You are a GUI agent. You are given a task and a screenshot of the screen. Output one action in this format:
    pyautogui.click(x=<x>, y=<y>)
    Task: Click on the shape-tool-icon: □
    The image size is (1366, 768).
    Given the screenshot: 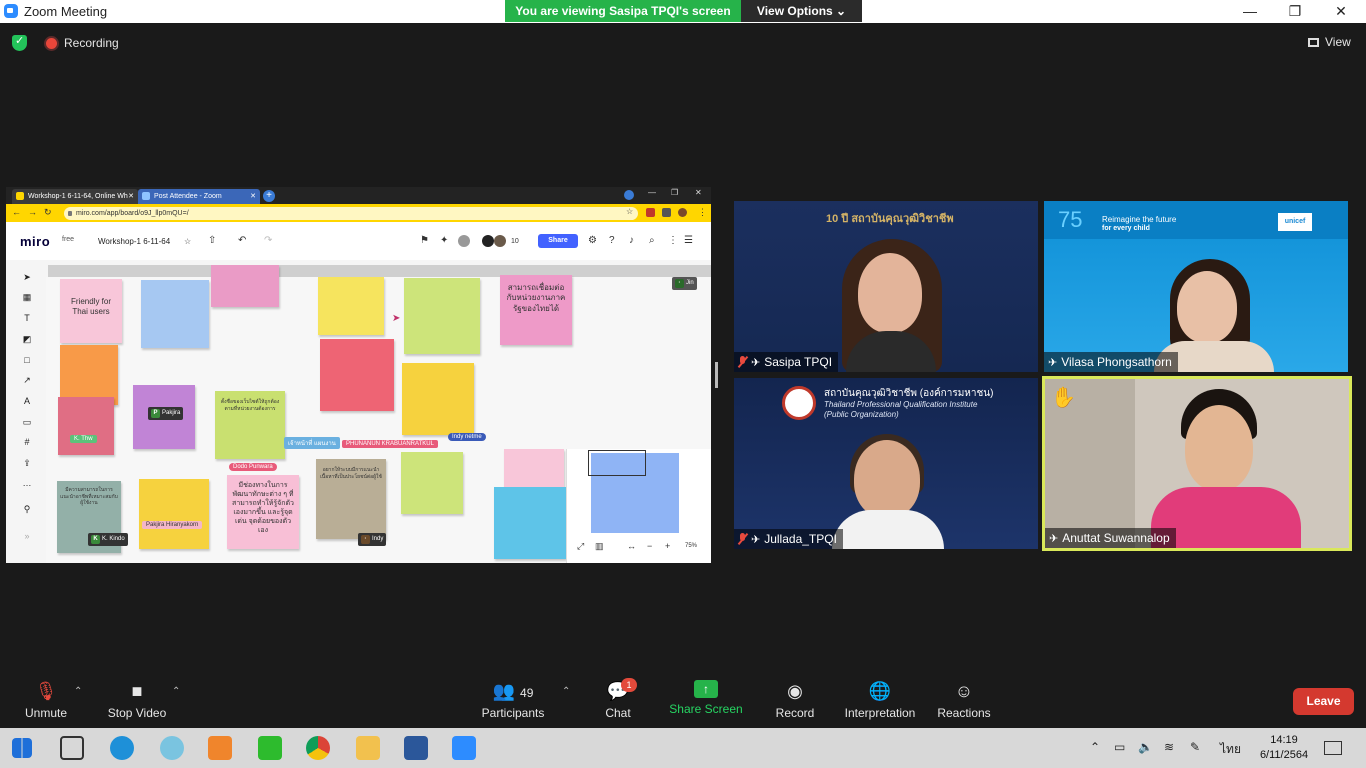 What is the action you would take?
    pyautogui.click(x=27, y=360)
    